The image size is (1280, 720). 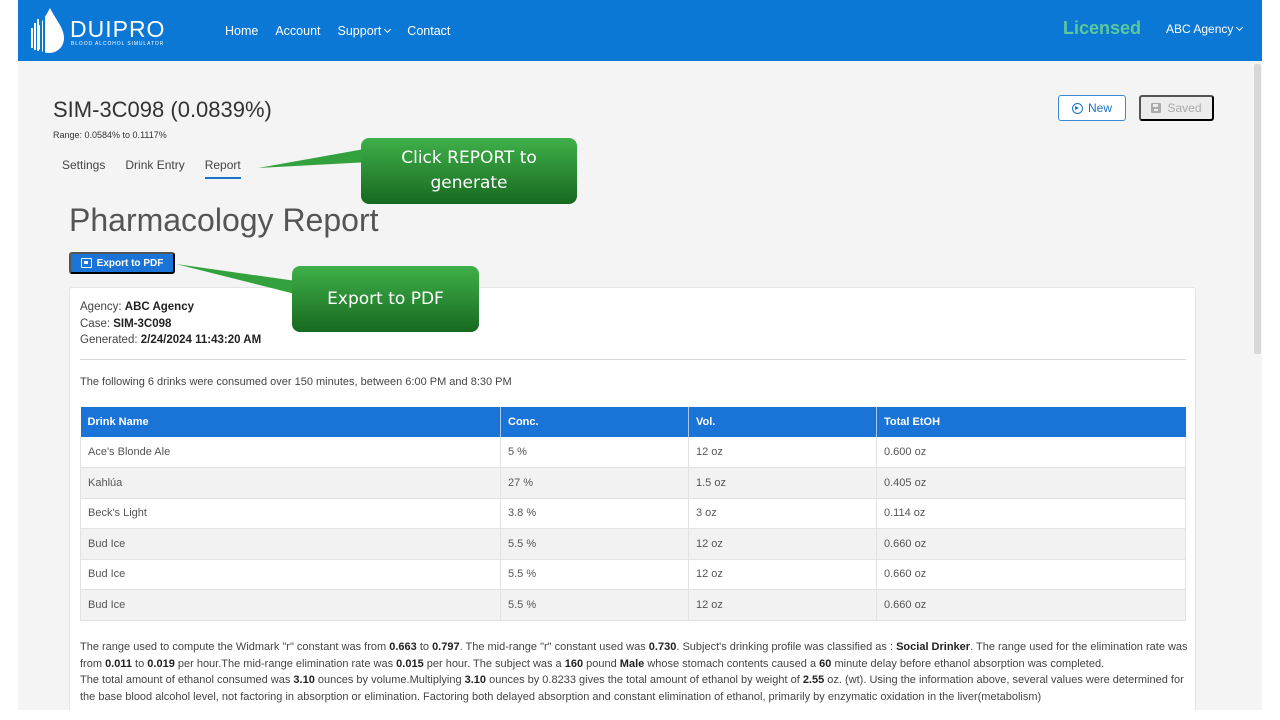 I want to click on narrative-value: 0.015, so click(x=410, y=663).